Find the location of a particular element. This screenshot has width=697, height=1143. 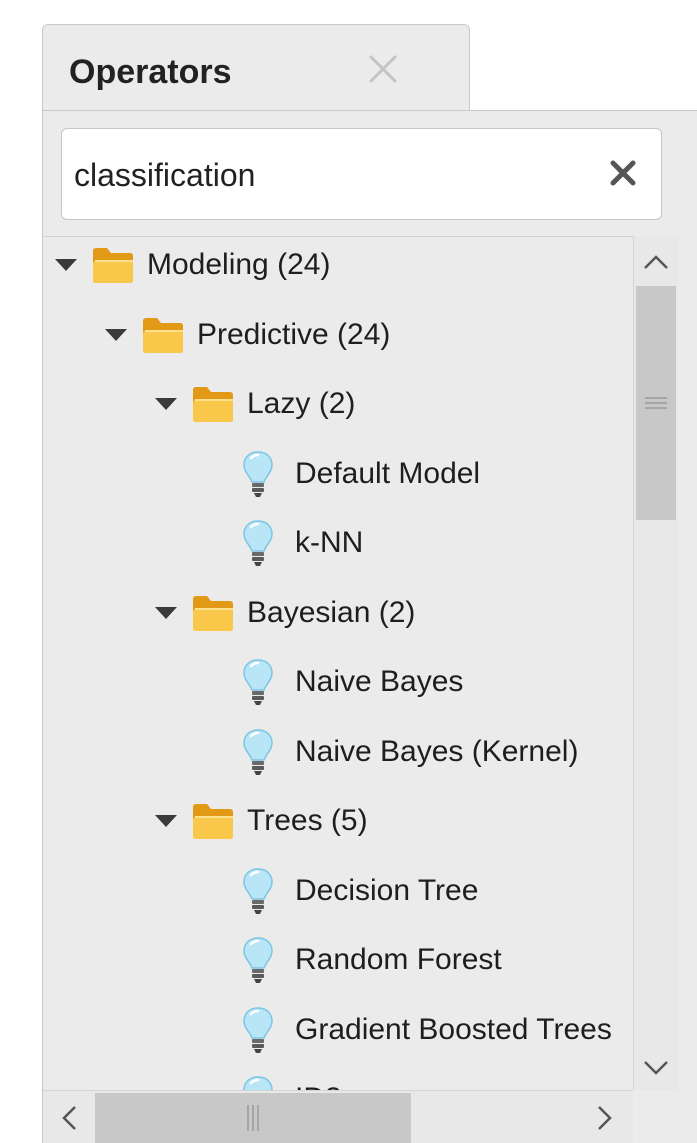

close-icon is located at coordinates (383, 69).